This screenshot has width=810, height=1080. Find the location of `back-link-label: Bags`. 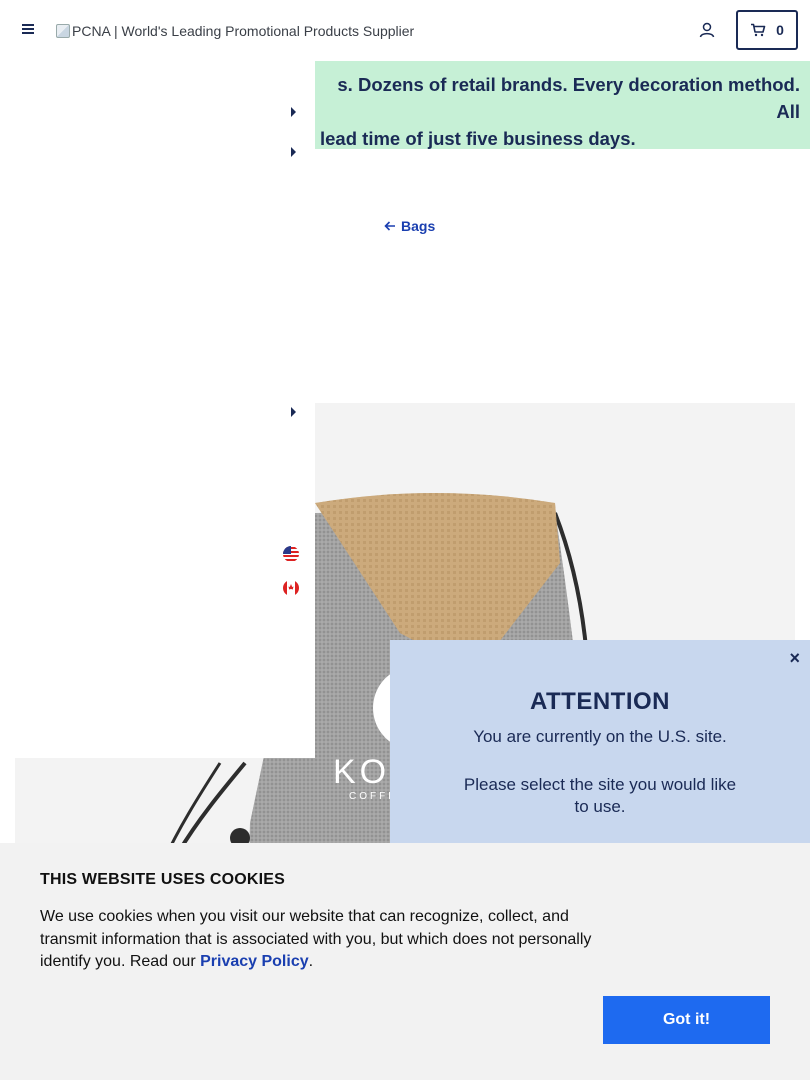

back-link-label: Bags is located at coordinates (418, 226).